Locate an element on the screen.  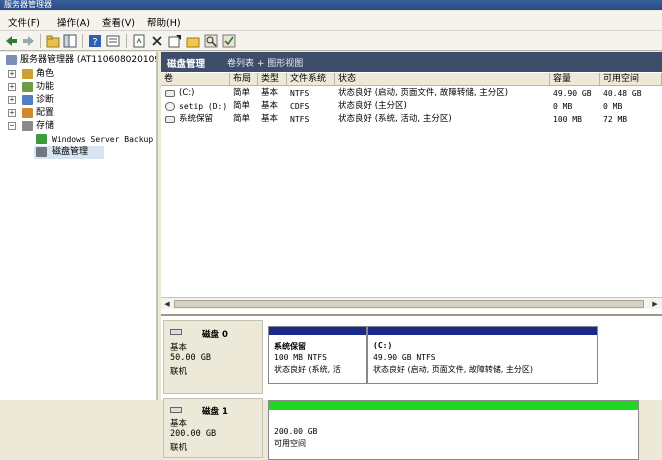
tree-item-storage: − 存储 is located at coordinates (78, 126).